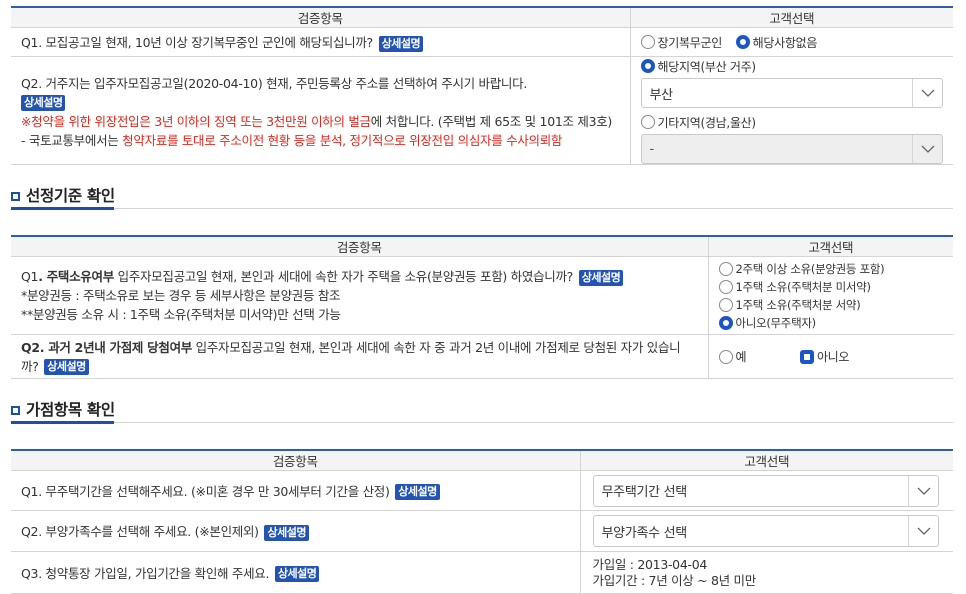 Image resolution: width=966 pixels, height=594 pixels. Describe the element at coordinates (831, 323) in the screenshot. I see `radio-no-home: 아니오(무주택자)` at that location.